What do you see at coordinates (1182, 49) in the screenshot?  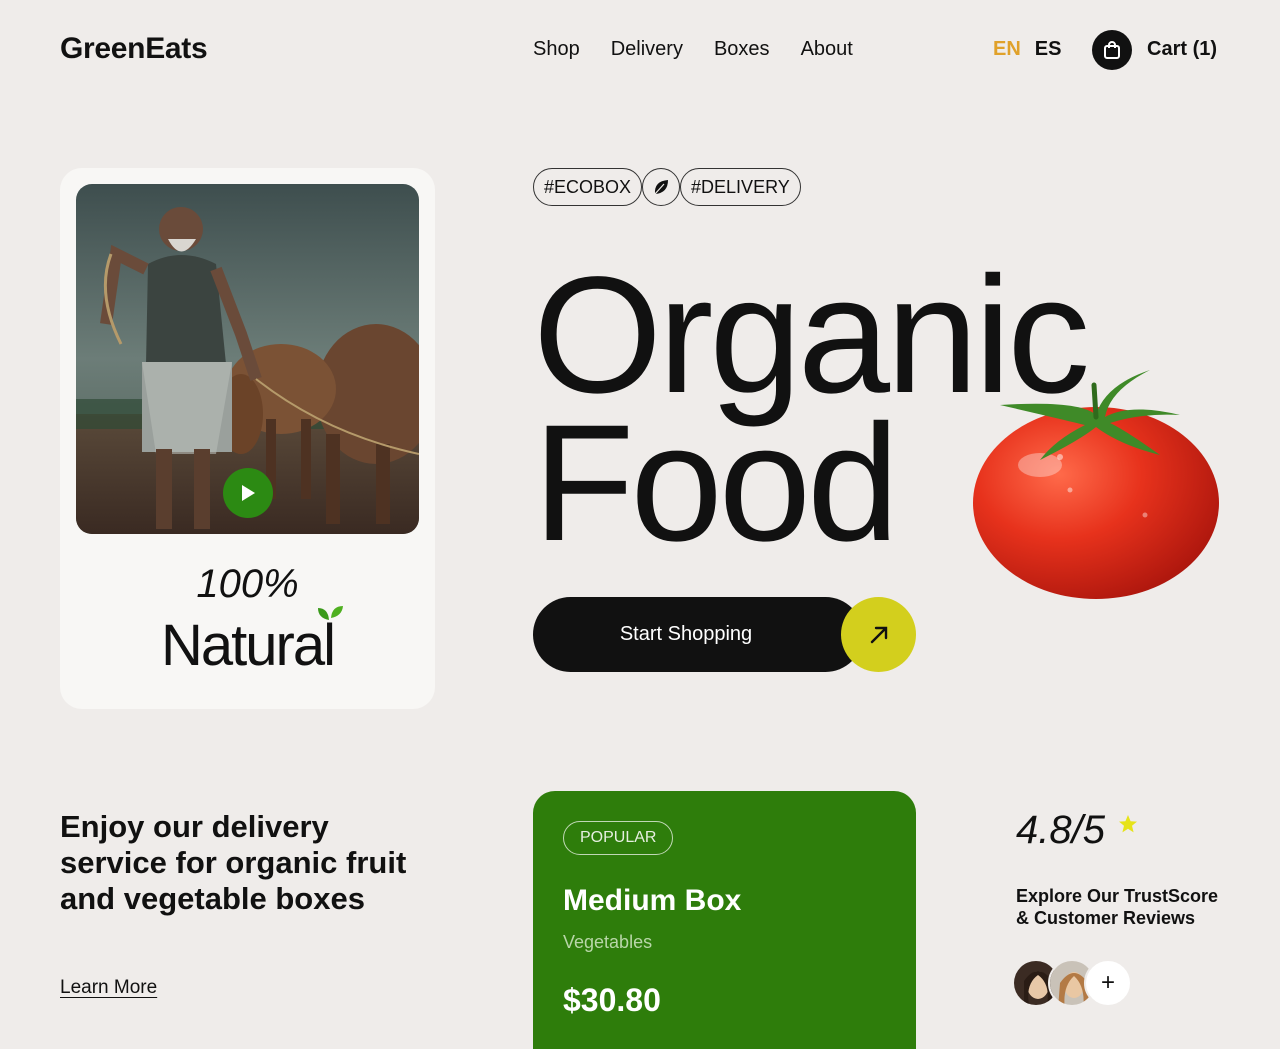 I see `cart-label: Cart (1)` at bounding box center [1182, 49].